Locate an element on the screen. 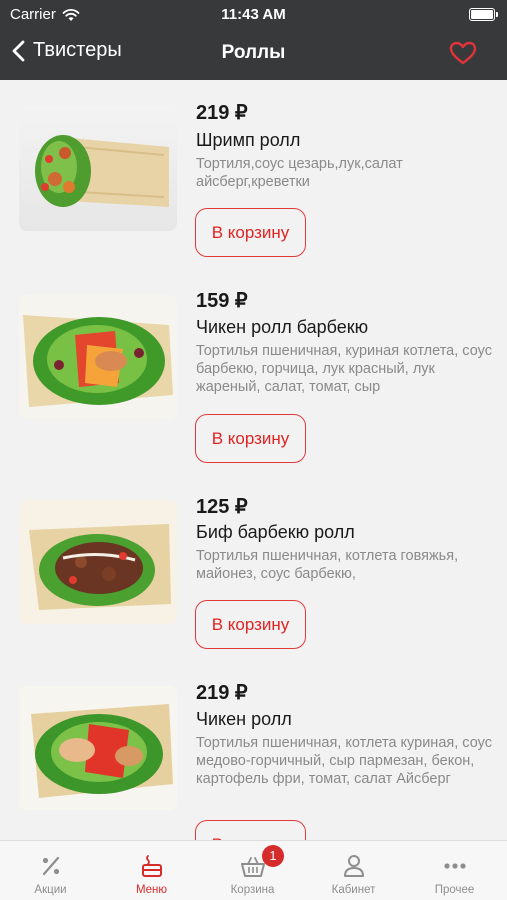 This screenshot has height=900, width=507. product-name: Биф барбекю ролл is located at coordinates (275, 532).